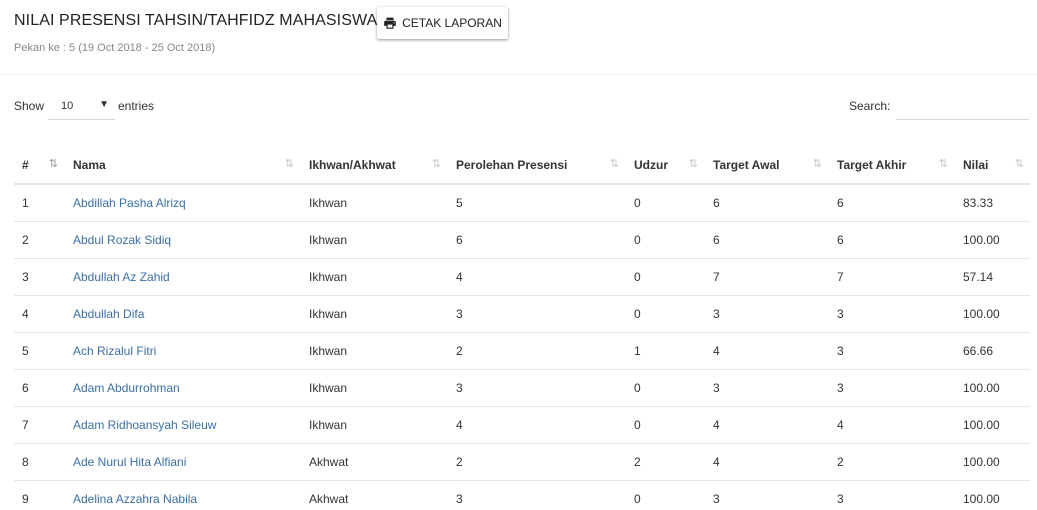 Image resolution: width=1037 pixels, height=510 pixels. I want to click on student-name-link: Abdul Rozak Sidiq, so click(122, 240).